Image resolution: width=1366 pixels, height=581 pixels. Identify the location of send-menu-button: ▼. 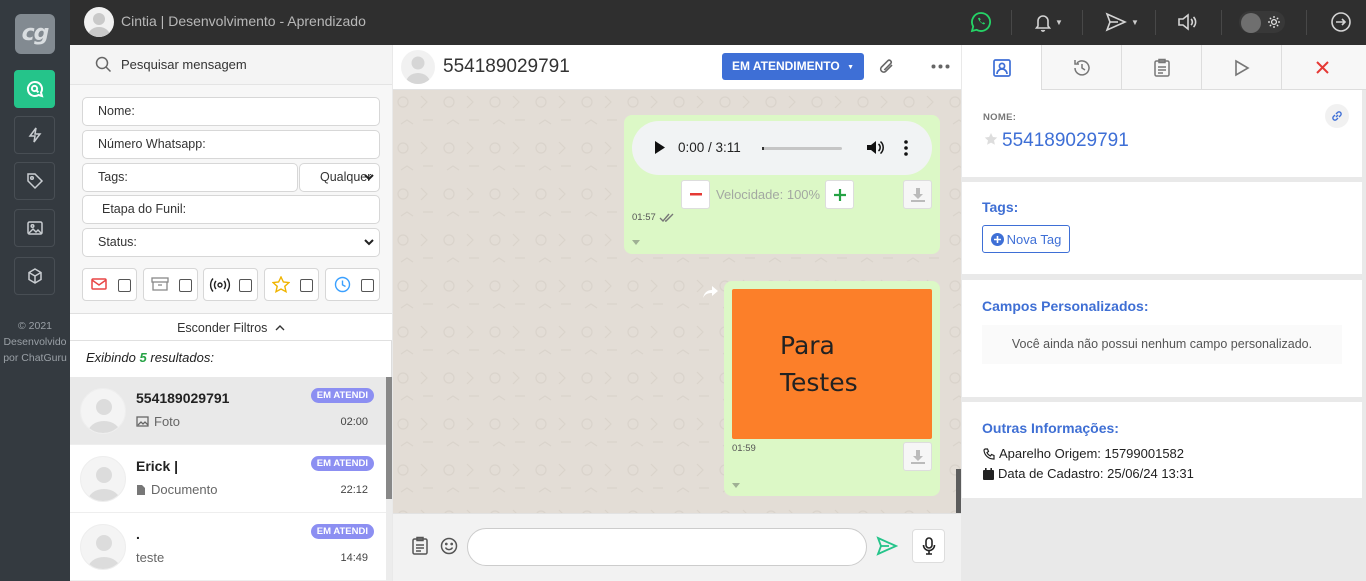
(1121, 22).